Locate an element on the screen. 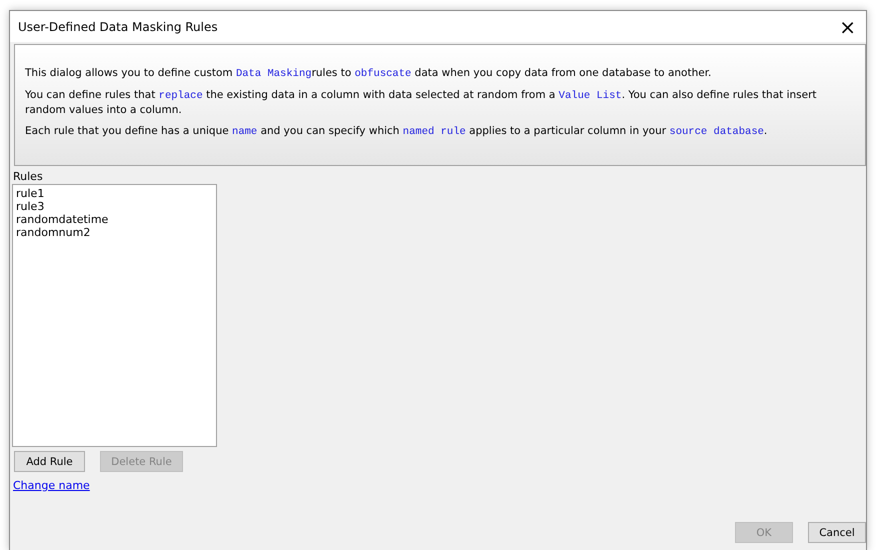  cancel-button: Cancel is located at coordinates (837, 532).